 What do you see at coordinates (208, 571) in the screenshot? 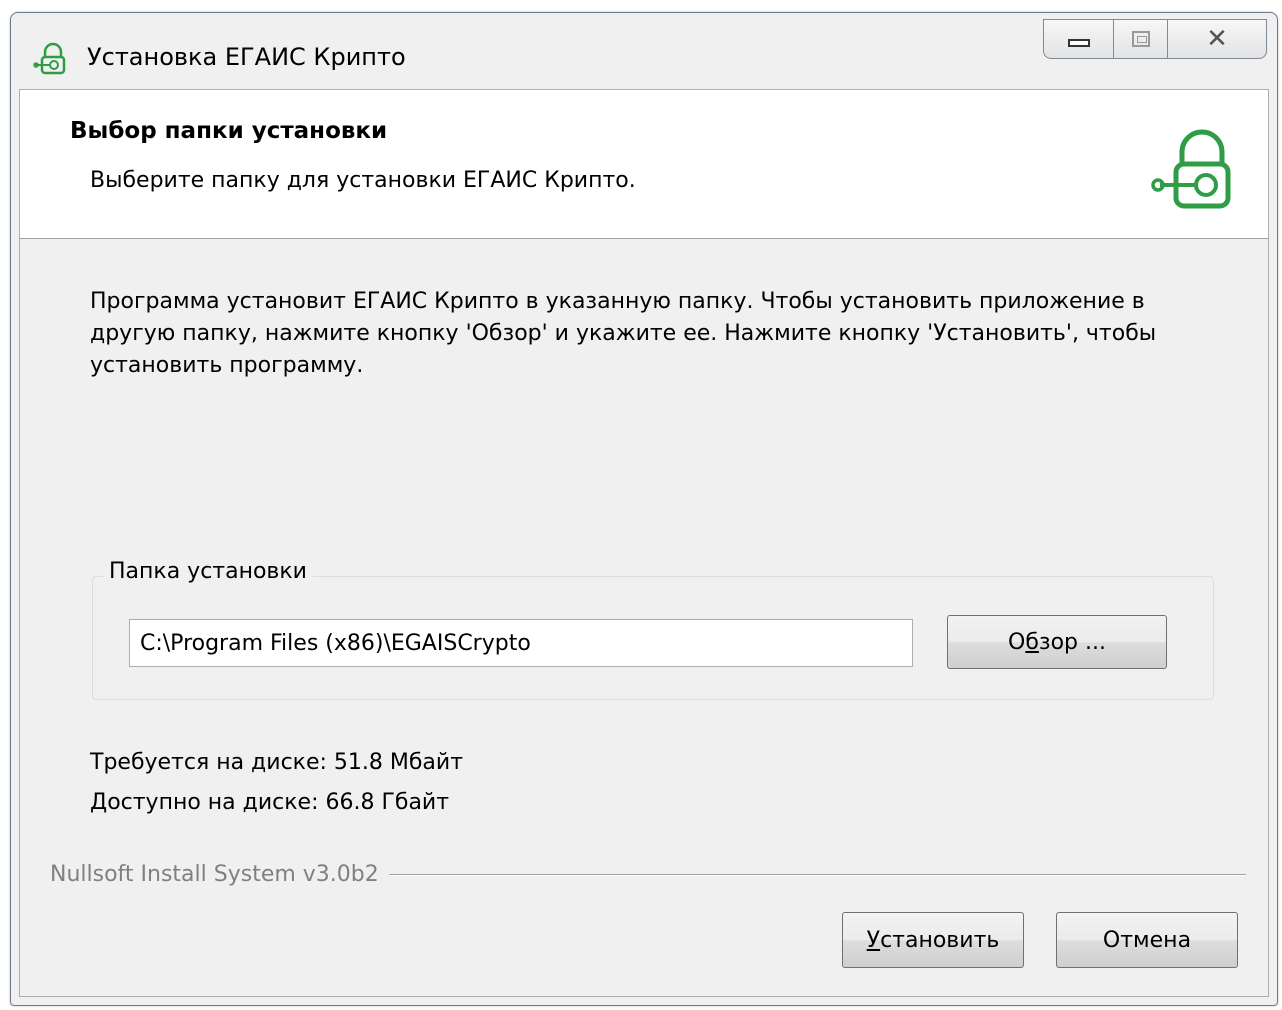
I see `install-folder-group-label: Папка установки` at bounding box center [208, 571].